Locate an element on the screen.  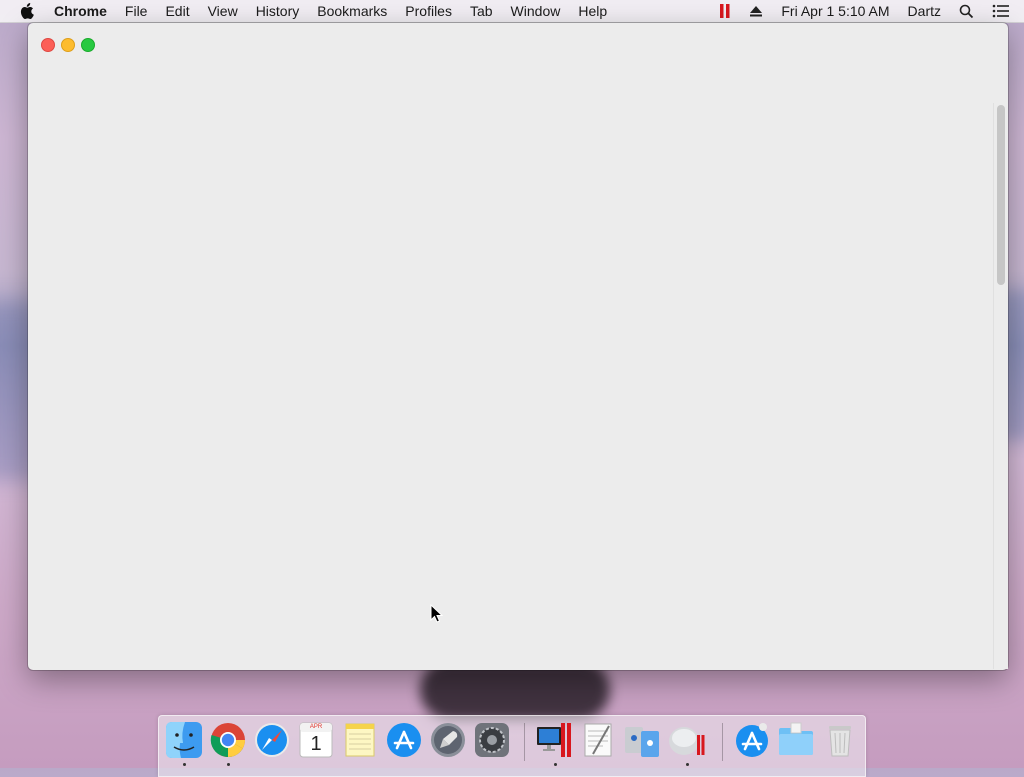
system-preferences-icon is located at coordinates (492, 740).